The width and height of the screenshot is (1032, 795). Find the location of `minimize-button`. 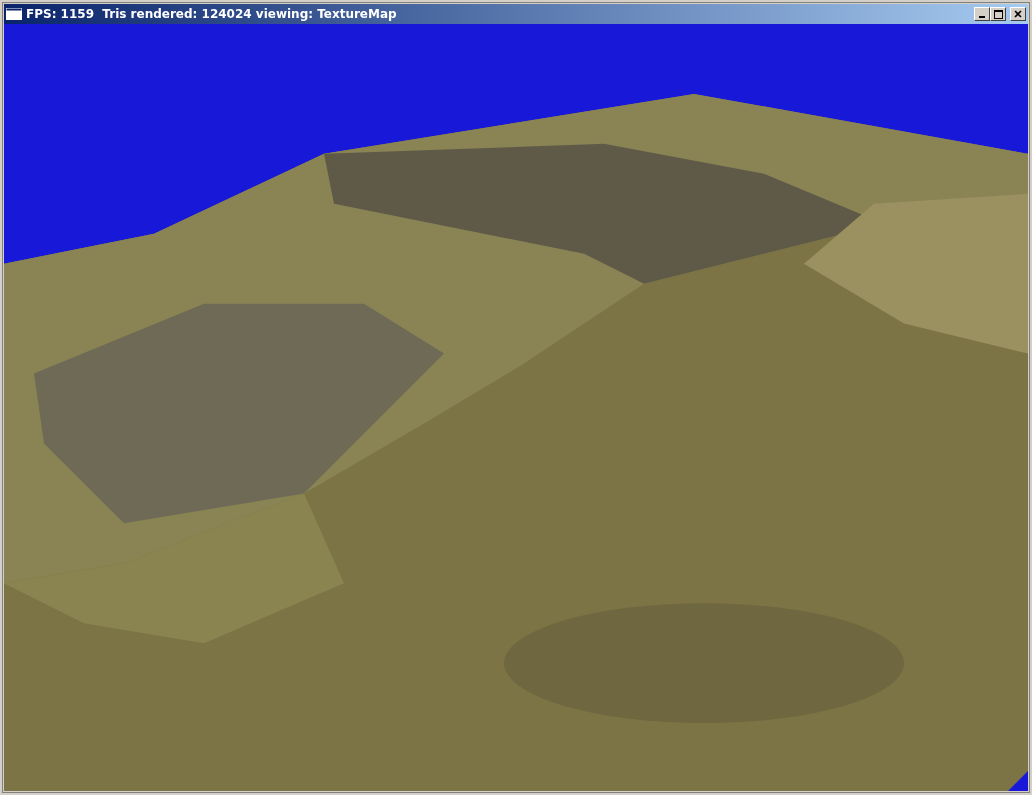

minimize-button is located at coordinates (982, 14).